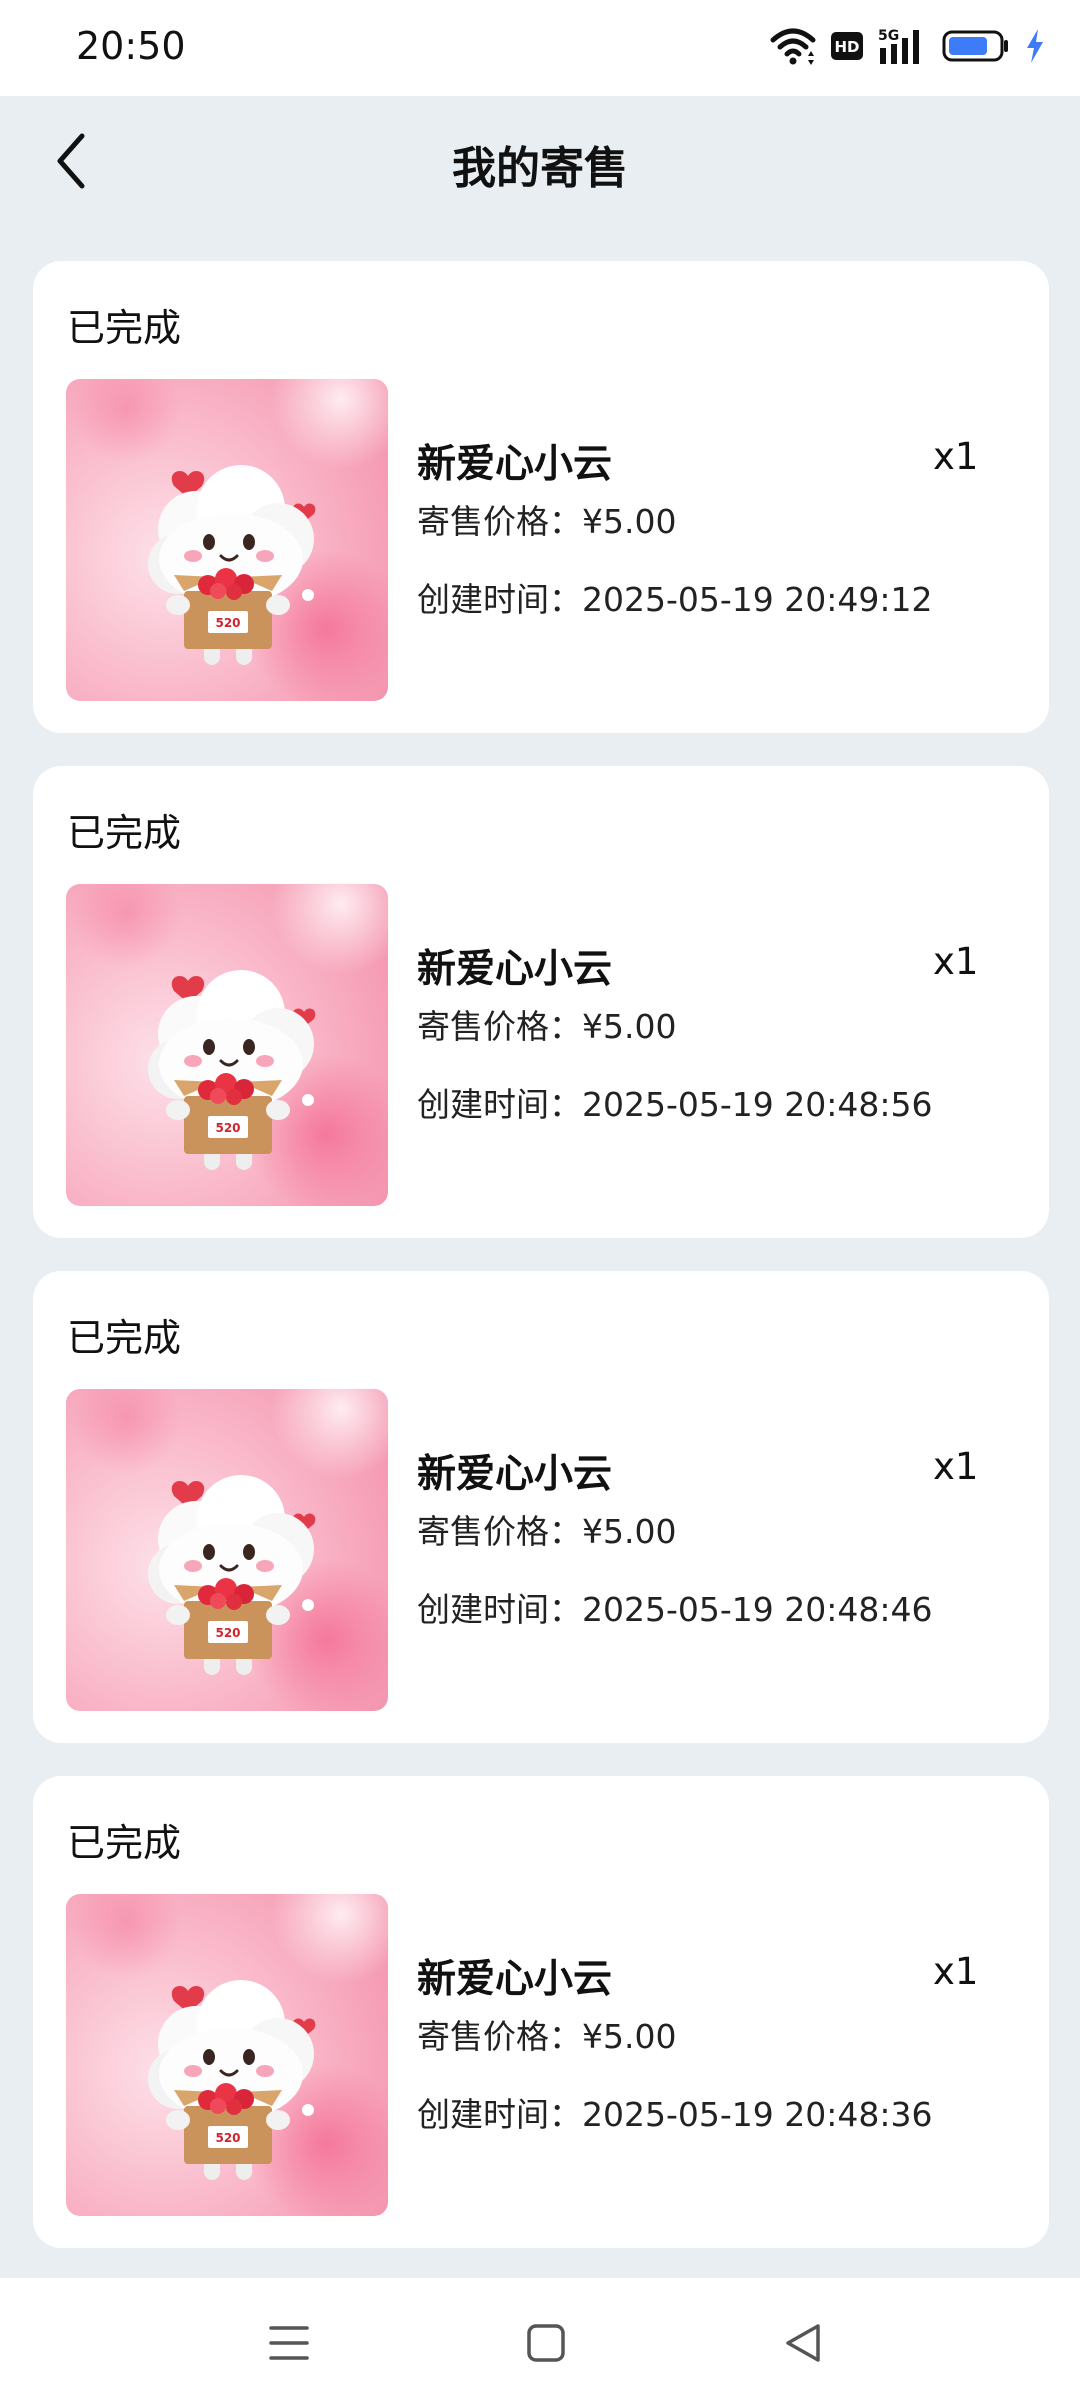  What do you see at coordinates (131, 46) in the screenshot?
I see `status-time: 20:50` at bounding box center [131, 46].